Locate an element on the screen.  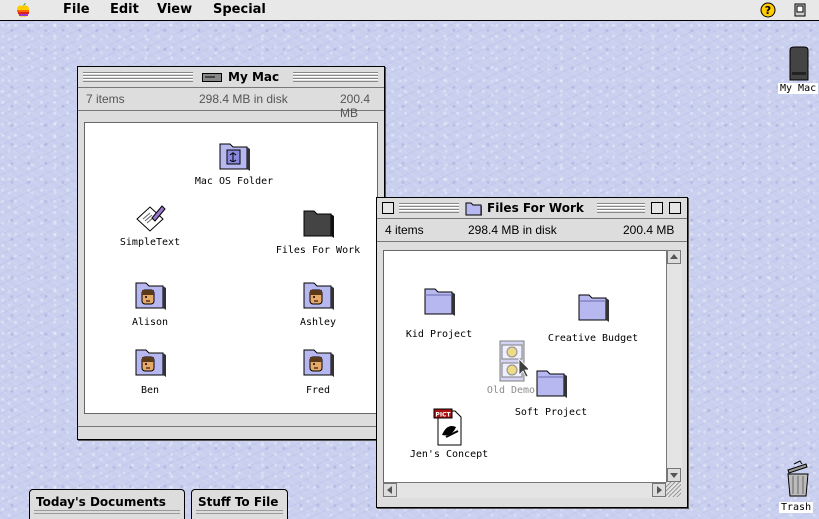
icon-label: Alison is located at coordinates (150, 322).